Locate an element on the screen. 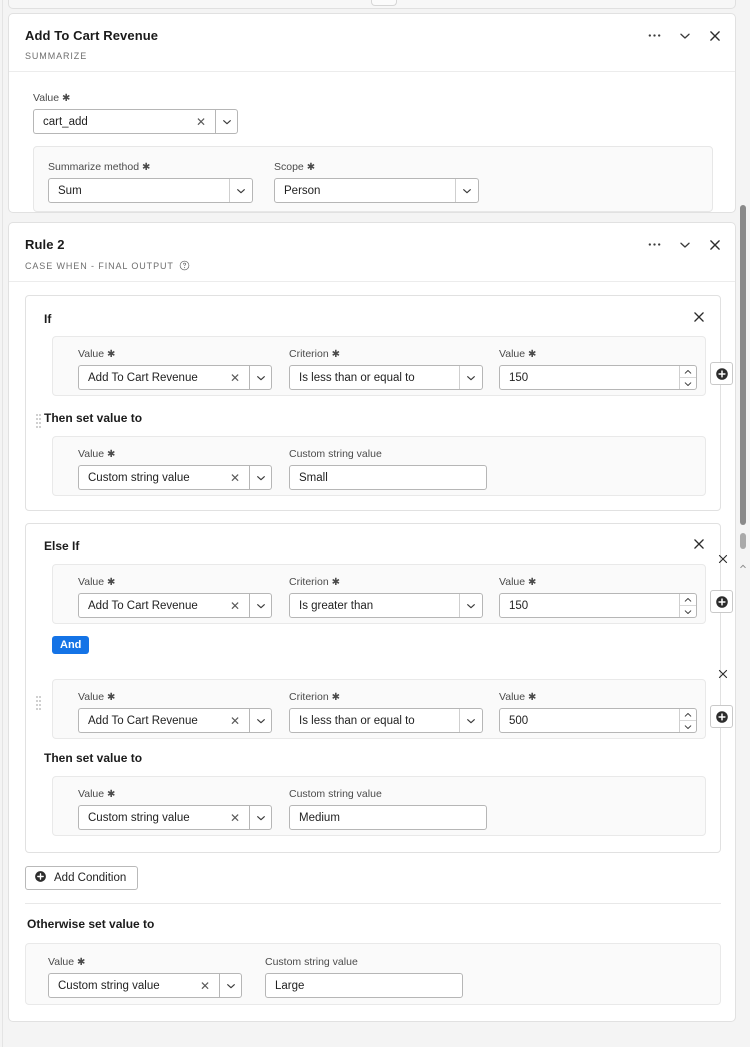 The height and width of the screenshot is (1047, 750). else-if-cond-0-spinner is located at coordinates (687, 605).